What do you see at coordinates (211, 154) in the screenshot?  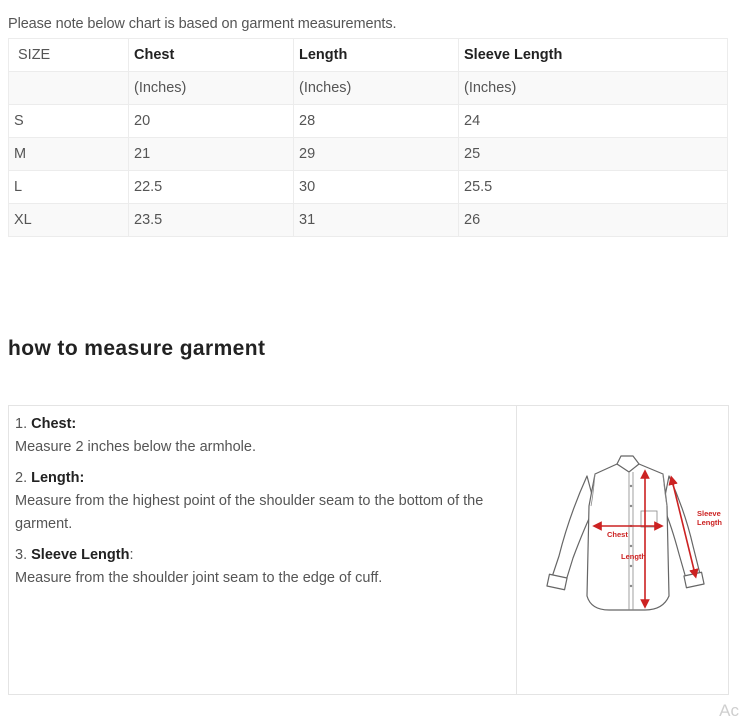 I see `chest-cell: 21` at bounding box center [211, 154].